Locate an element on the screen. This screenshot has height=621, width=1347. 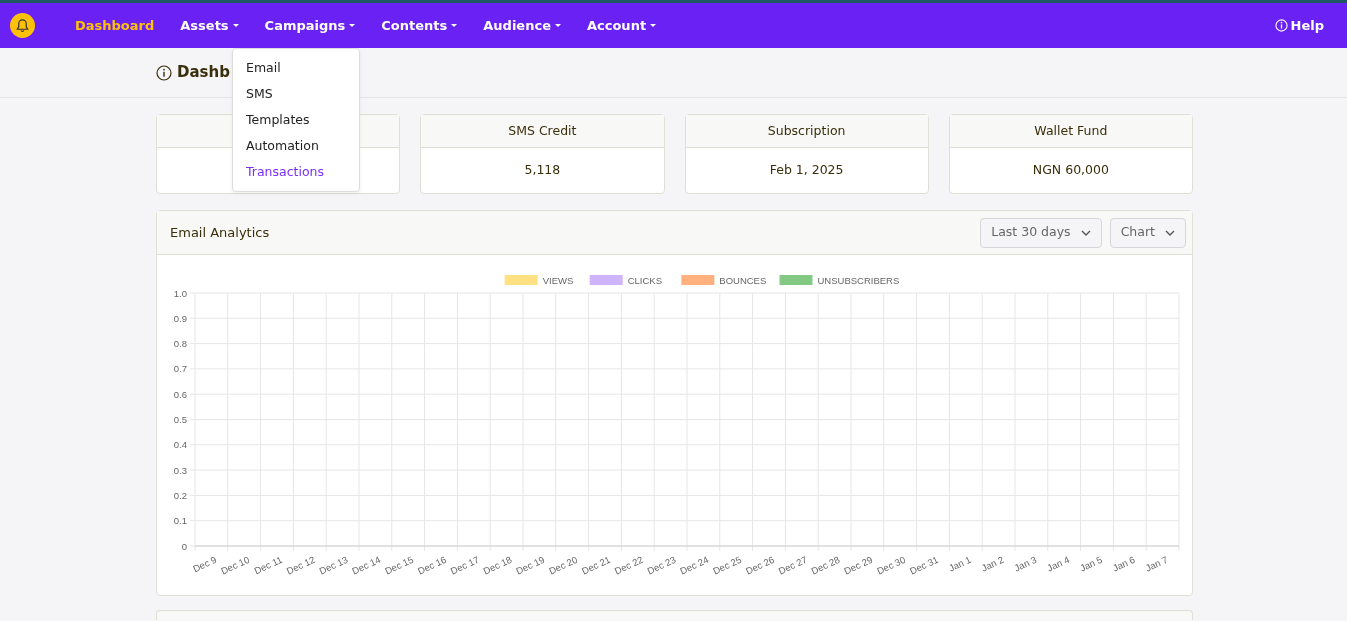
x-tick-label: Dec 20 is located at coordinates (563, 565).